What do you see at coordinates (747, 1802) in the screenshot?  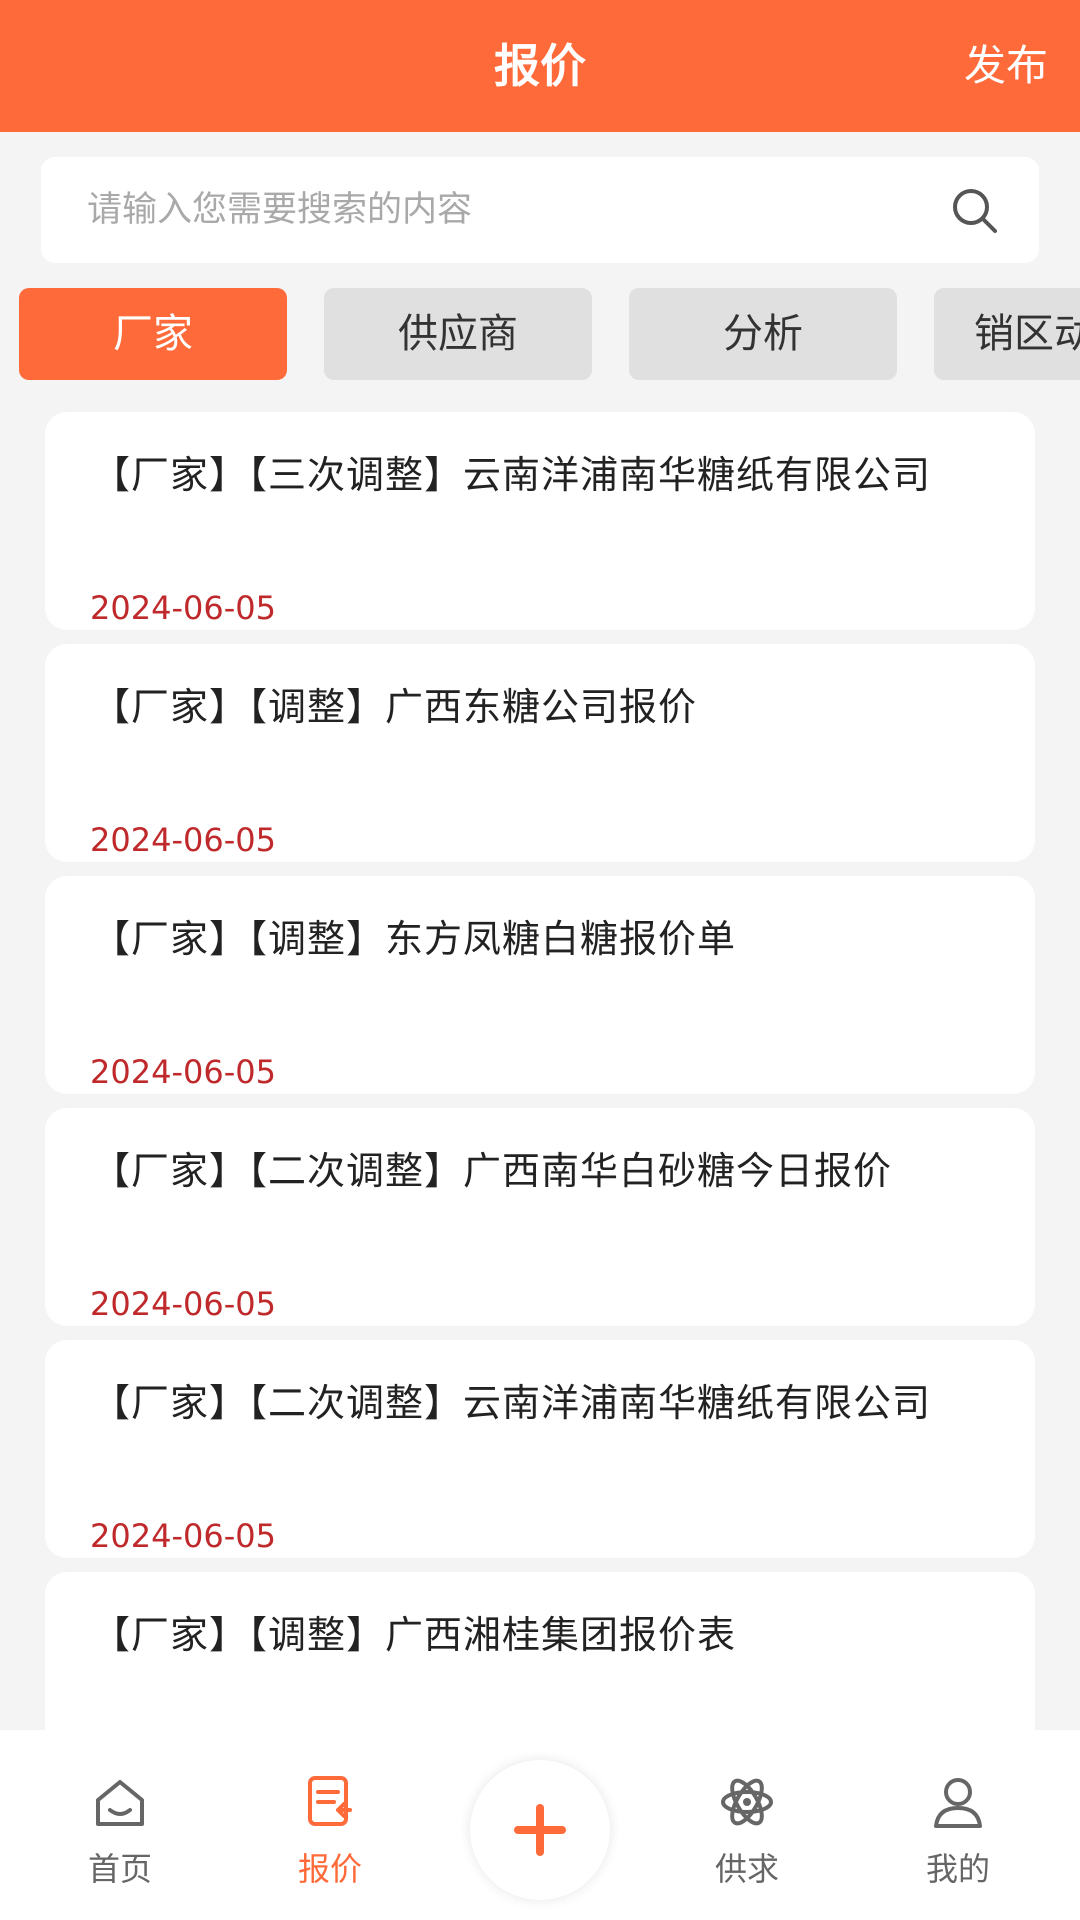 I see `supply-demand-icon` at bounding box center [747, 1802].